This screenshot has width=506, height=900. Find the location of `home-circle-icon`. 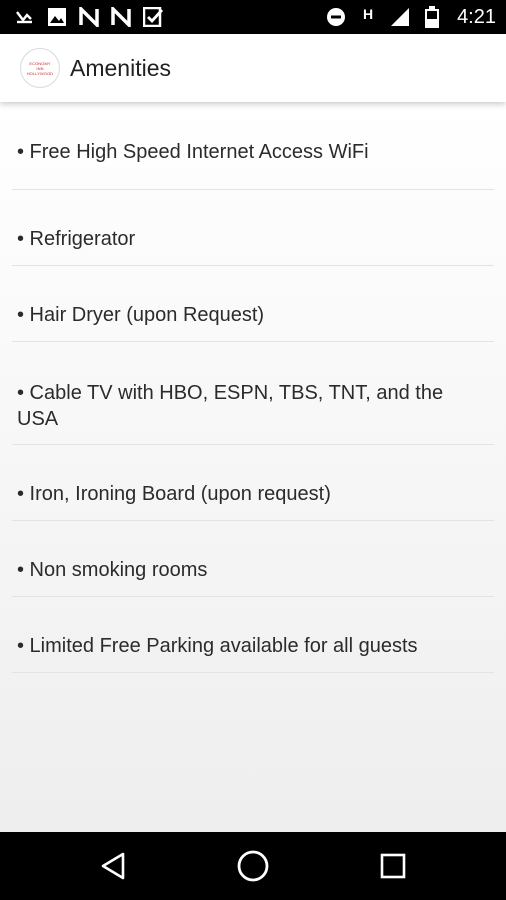

home-circle-icon is located at coordinates (253, 866).